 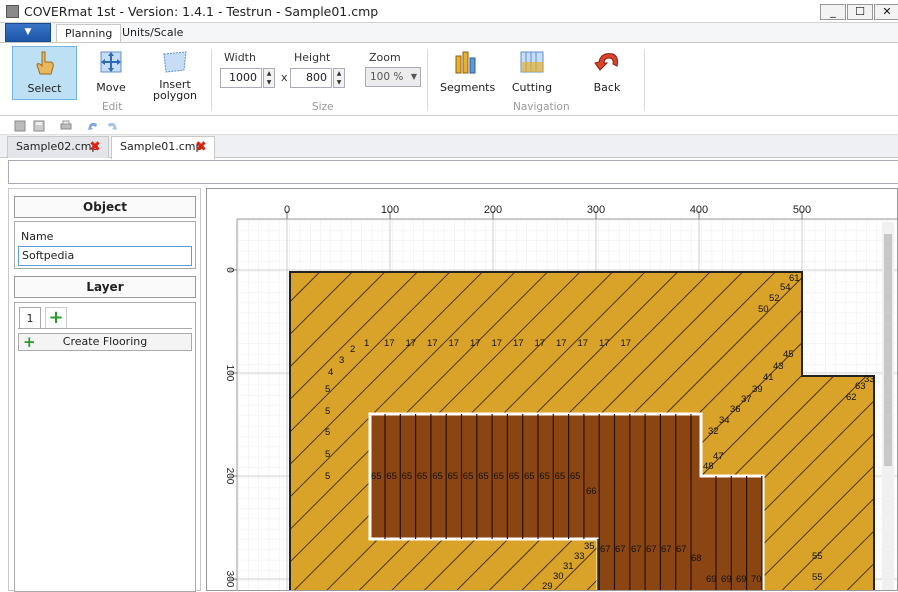 I want to click on segment-label: 39, so click(x=757, y=389).